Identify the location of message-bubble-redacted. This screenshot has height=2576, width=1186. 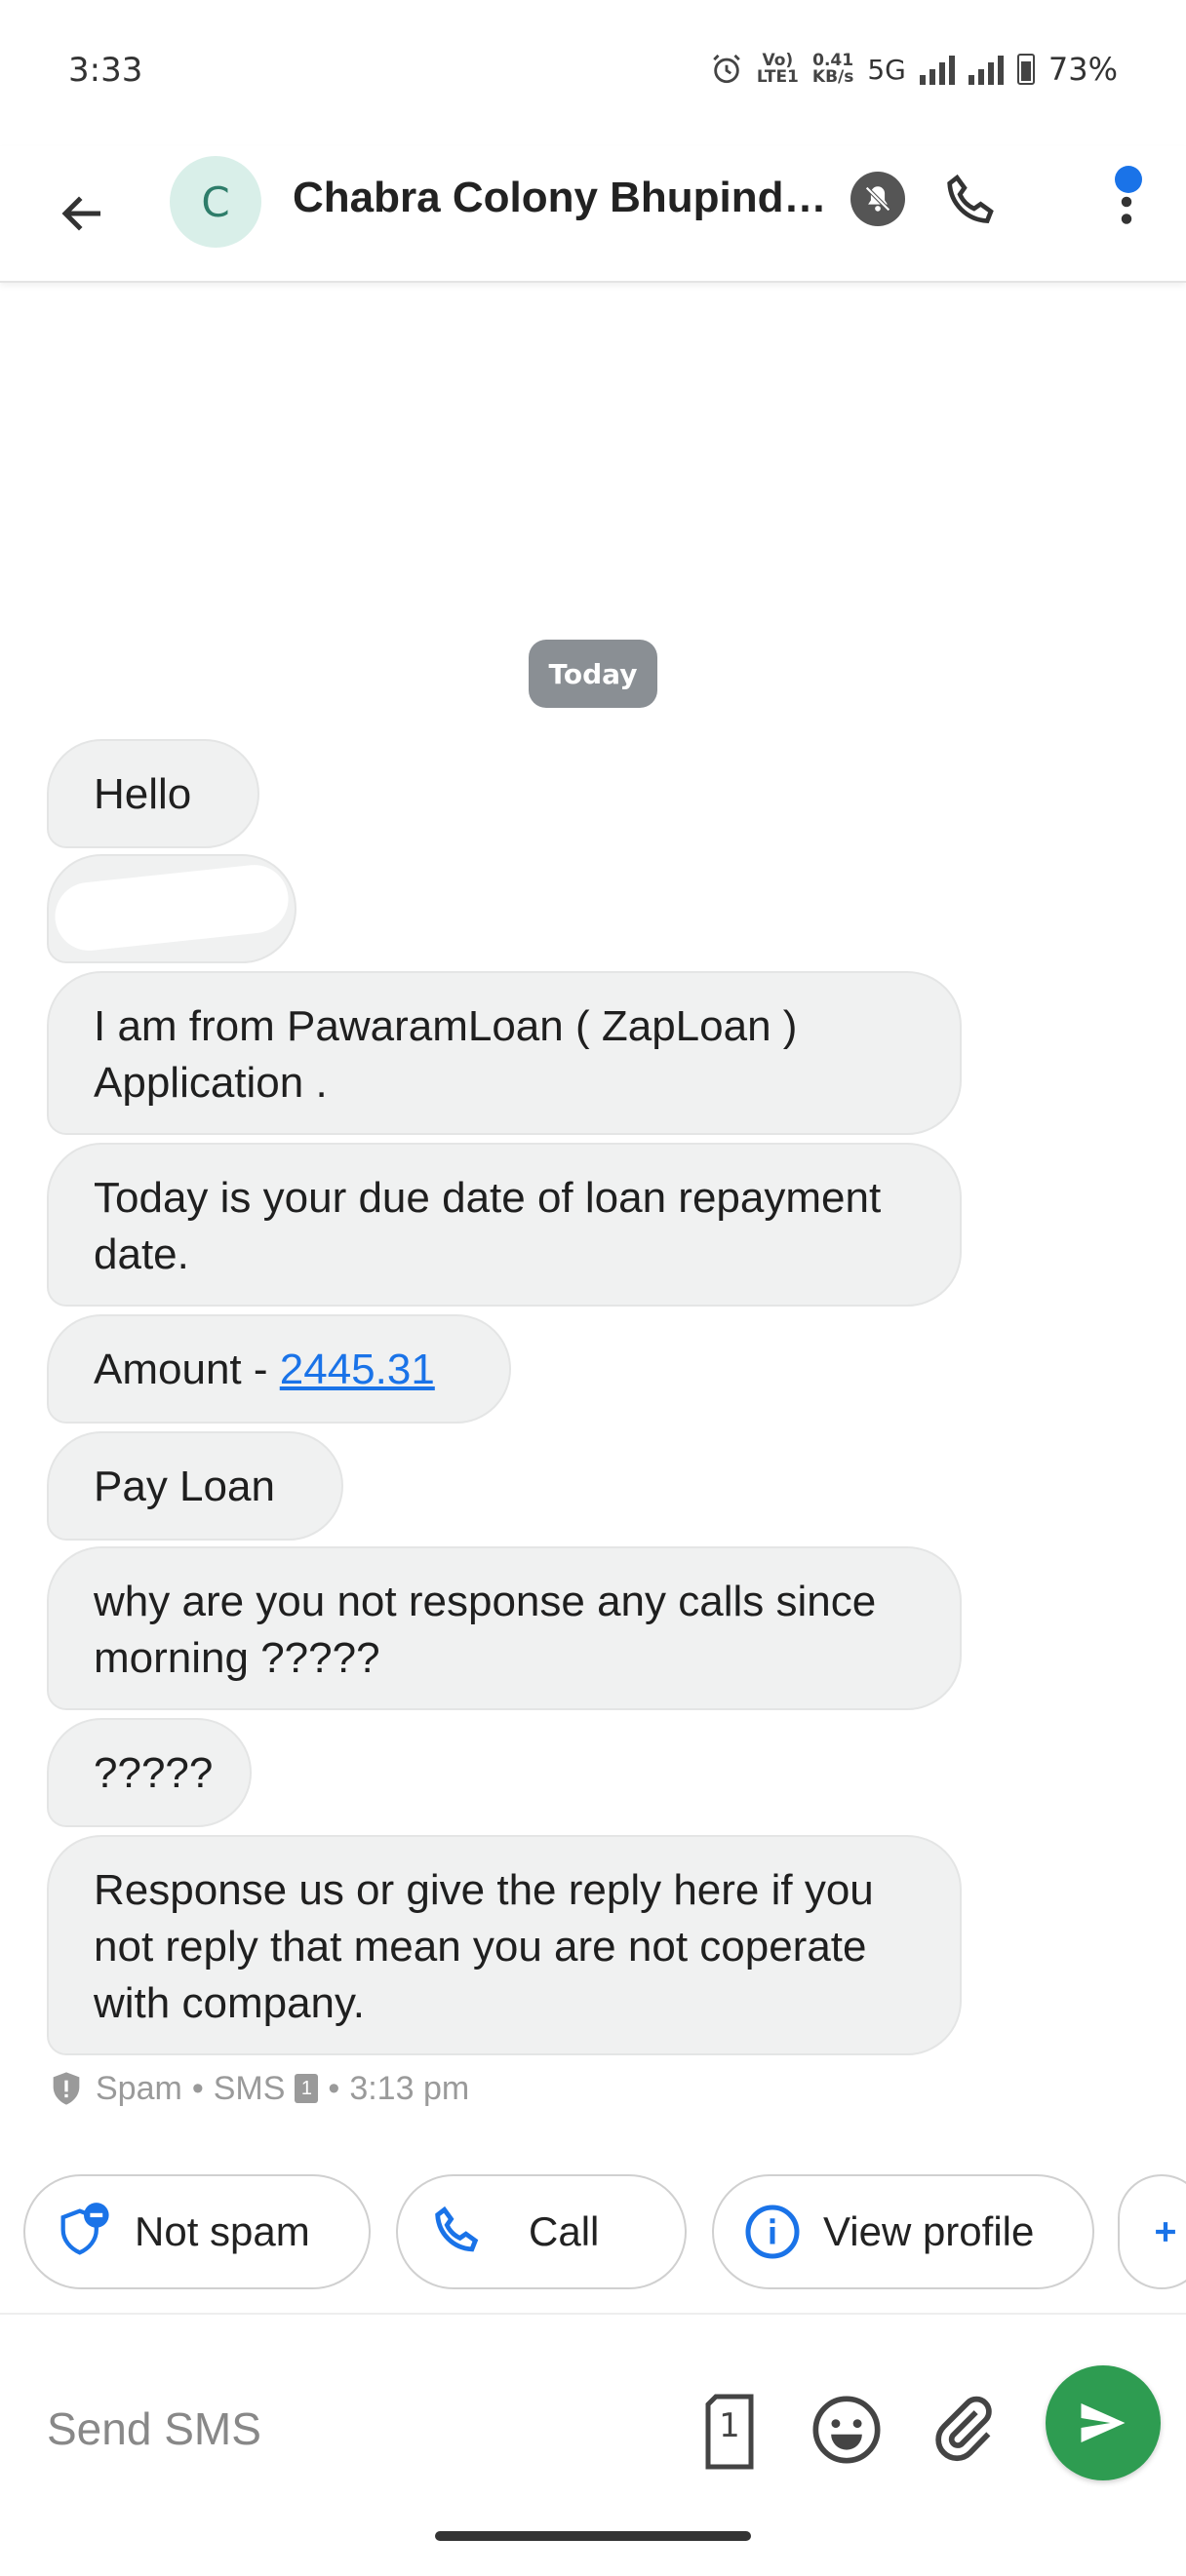
(171, 908).